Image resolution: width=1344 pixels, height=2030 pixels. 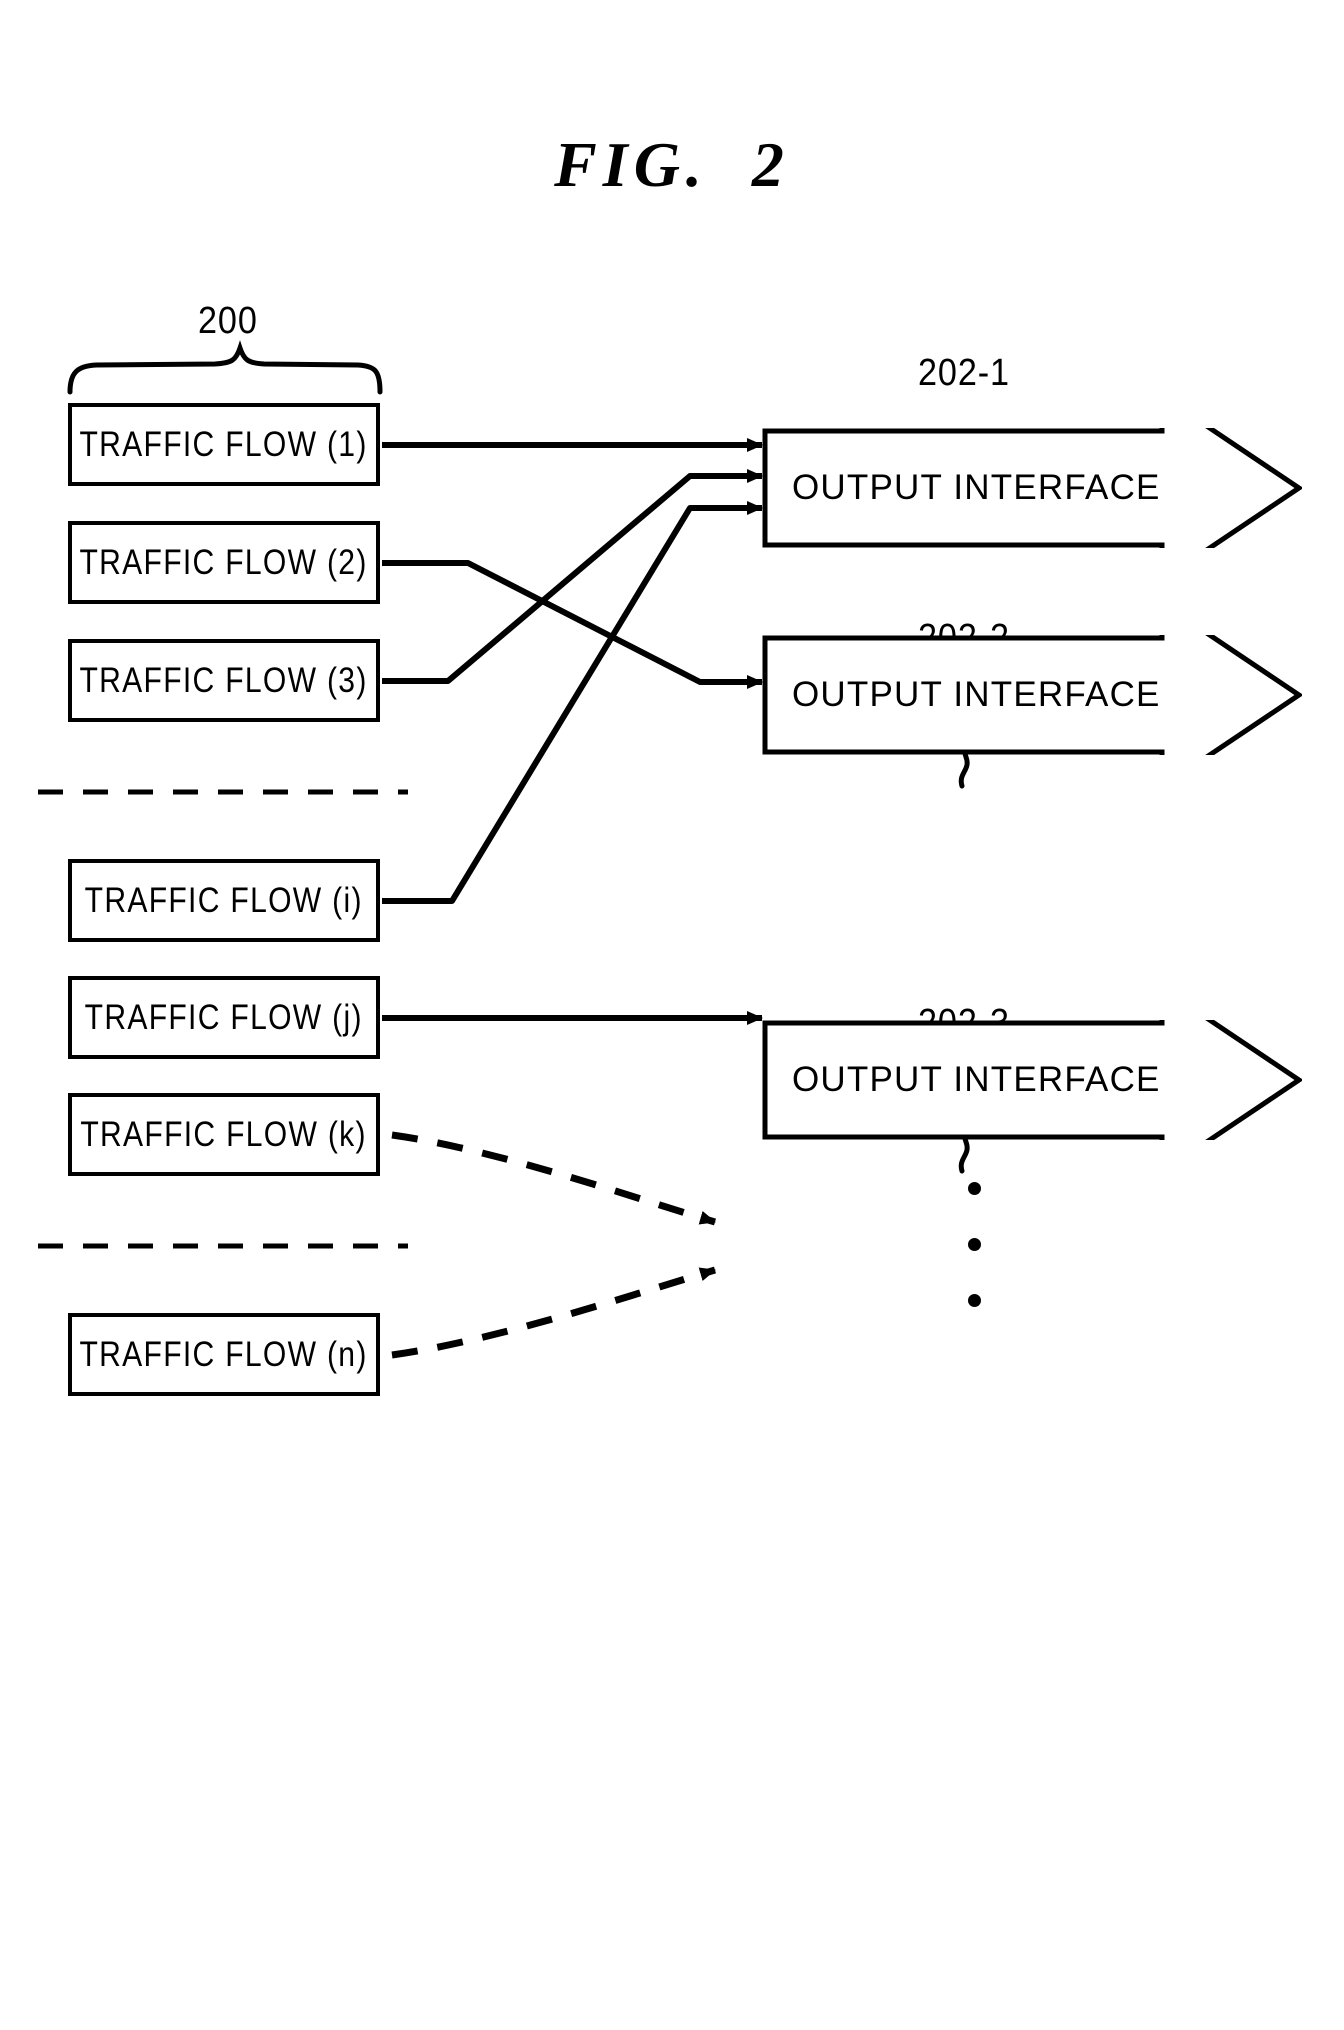 I want to click on traffic-flow-label-j: TRAFFIC FLOW (j), so click(x=224, y=1017).